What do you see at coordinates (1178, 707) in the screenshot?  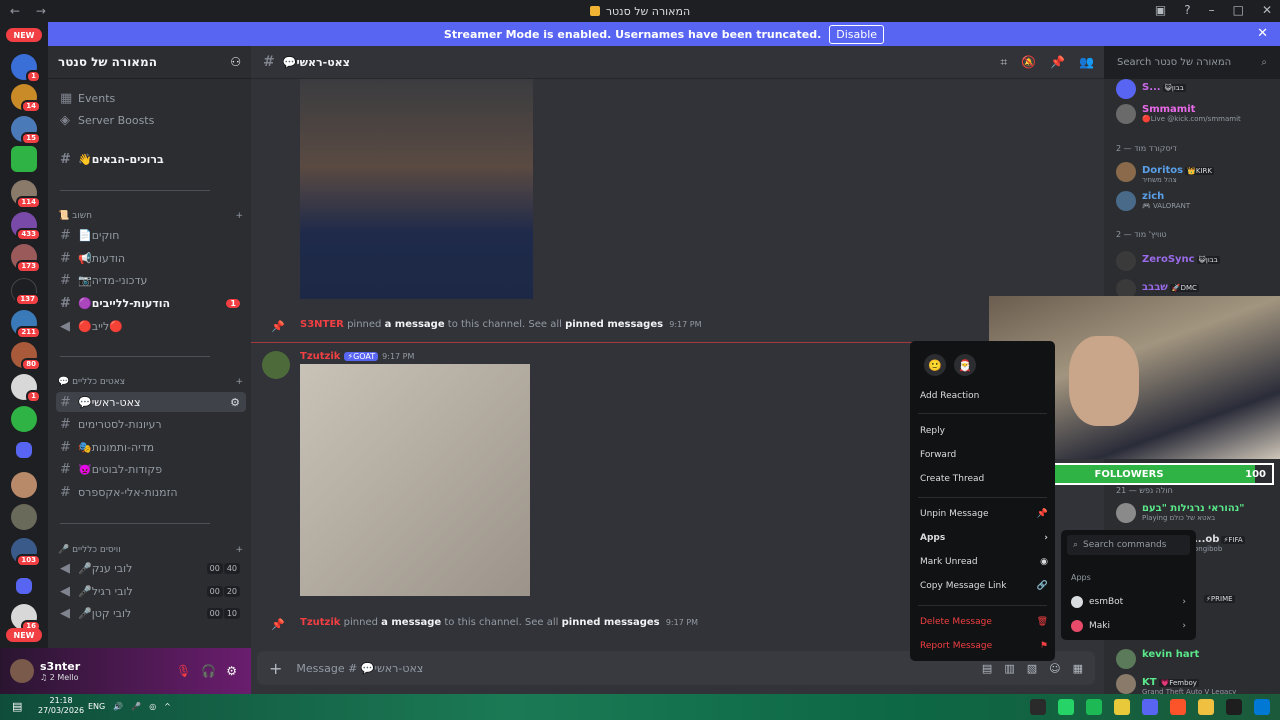 I see `brave-icon` at bounding box center [1178, 707].